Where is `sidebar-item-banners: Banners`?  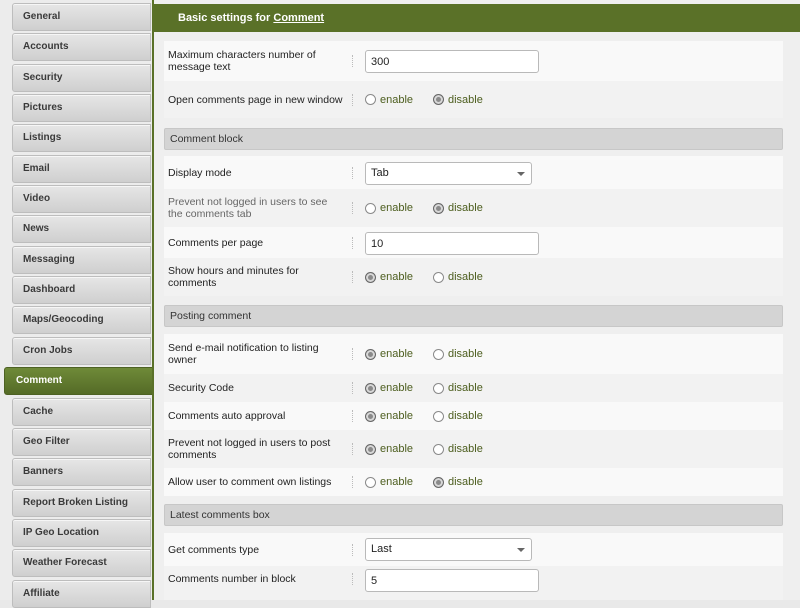 sidebar-item-banners: Banners is located at coordinates (81, 472).